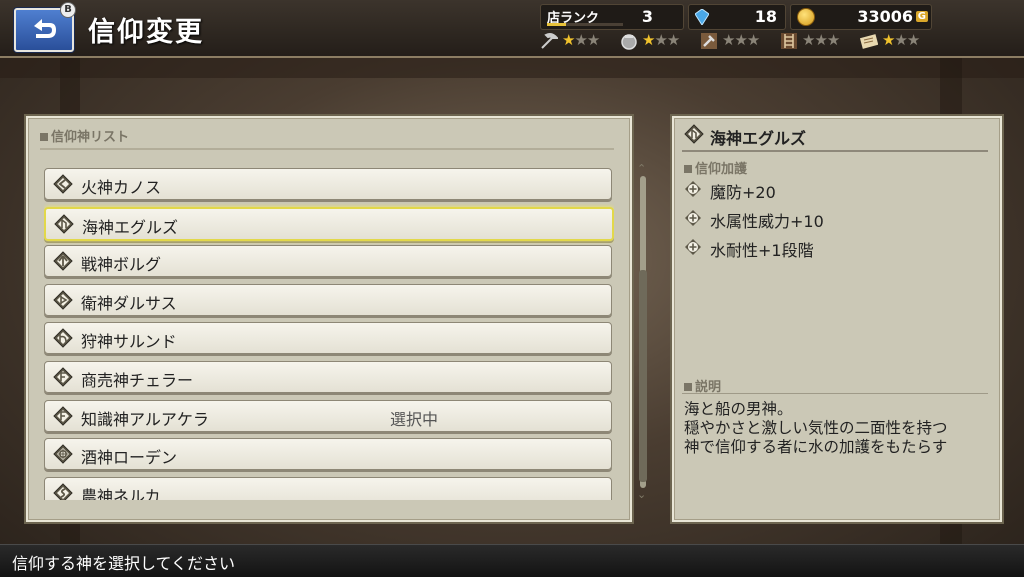 This screenshot has width=1024, height=577. I want to click on shop-rank-progress, so click(585, 24).